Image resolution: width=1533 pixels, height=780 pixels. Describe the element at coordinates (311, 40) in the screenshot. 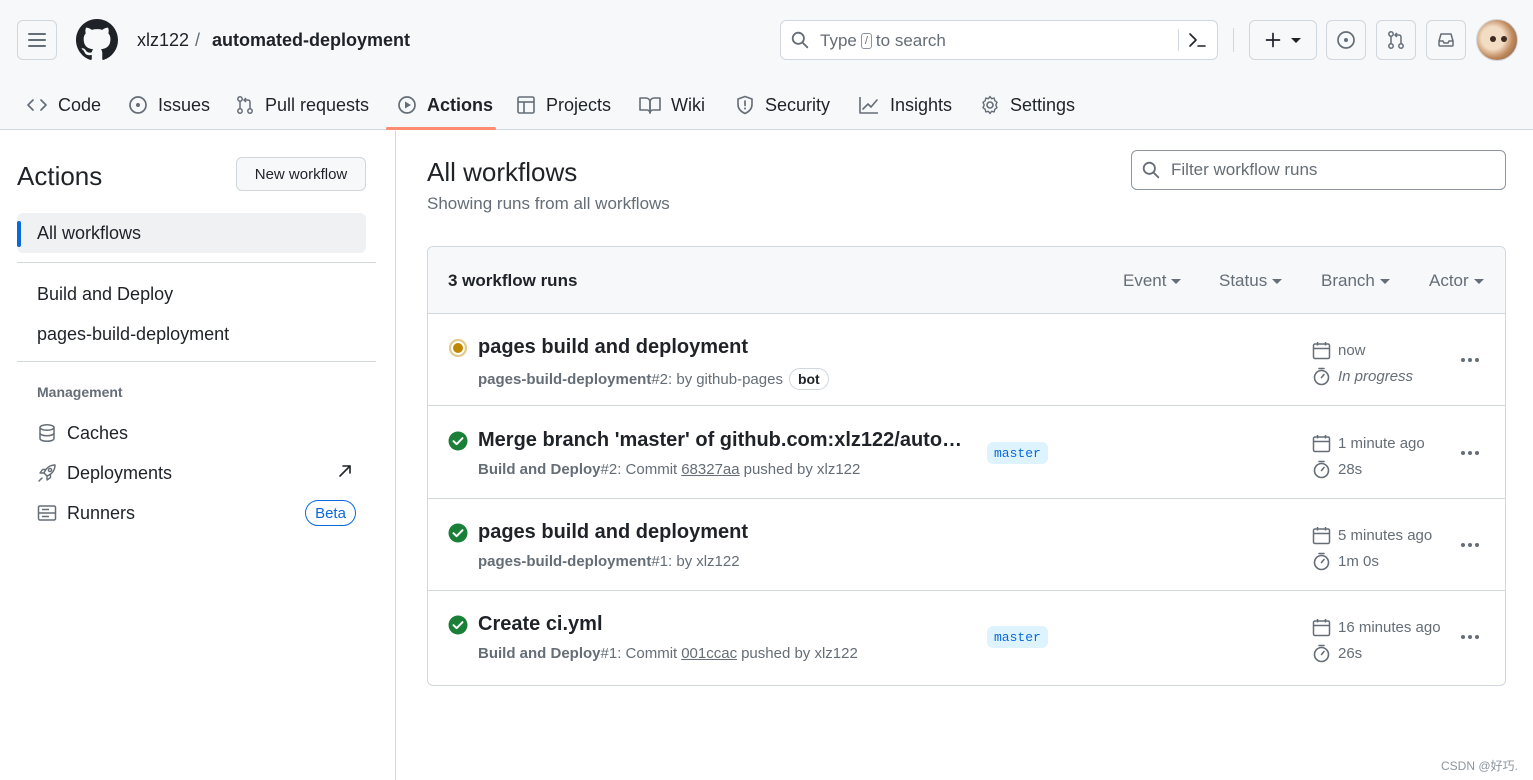

I see `breadcrumb-repo: automated-deployment` at that location.